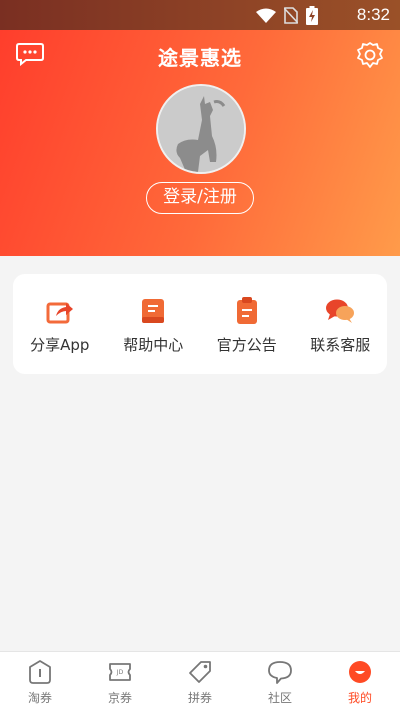  I want to click on bottom-tab-bar: 淘券 JD 京券 拼券 社区 我的, so click(200, 681).